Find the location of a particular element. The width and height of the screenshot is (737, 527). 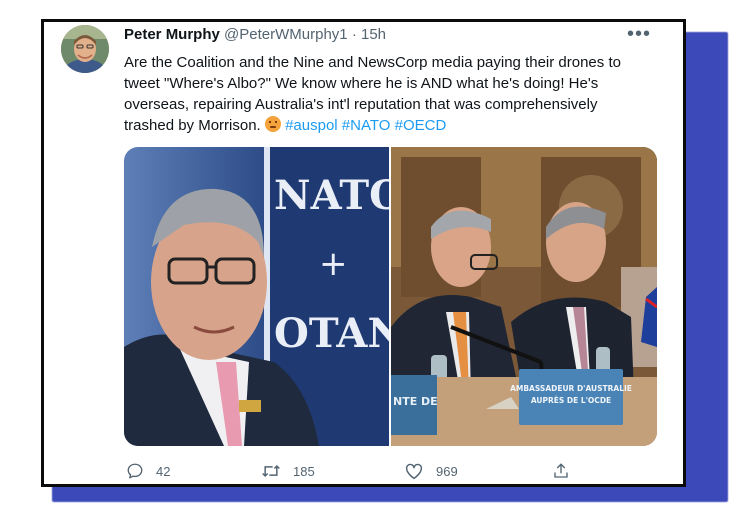

share-icon is located at coordinates (561, 470).